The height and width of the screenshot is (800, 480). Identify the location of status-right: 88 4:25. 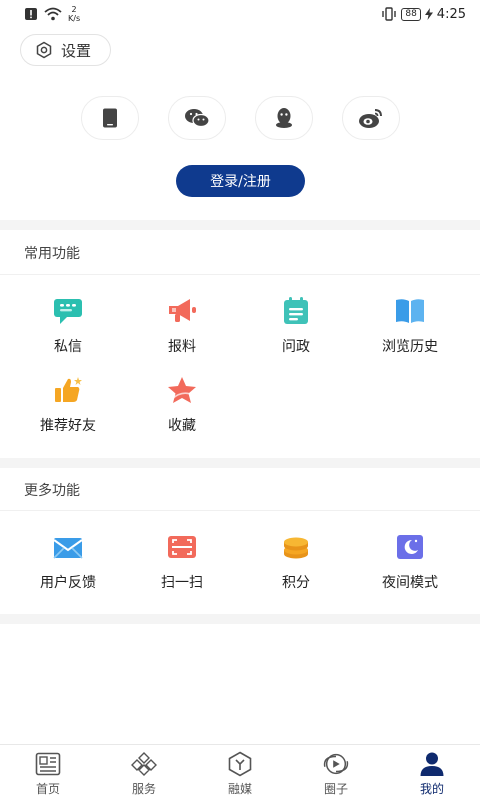
(423, 14).